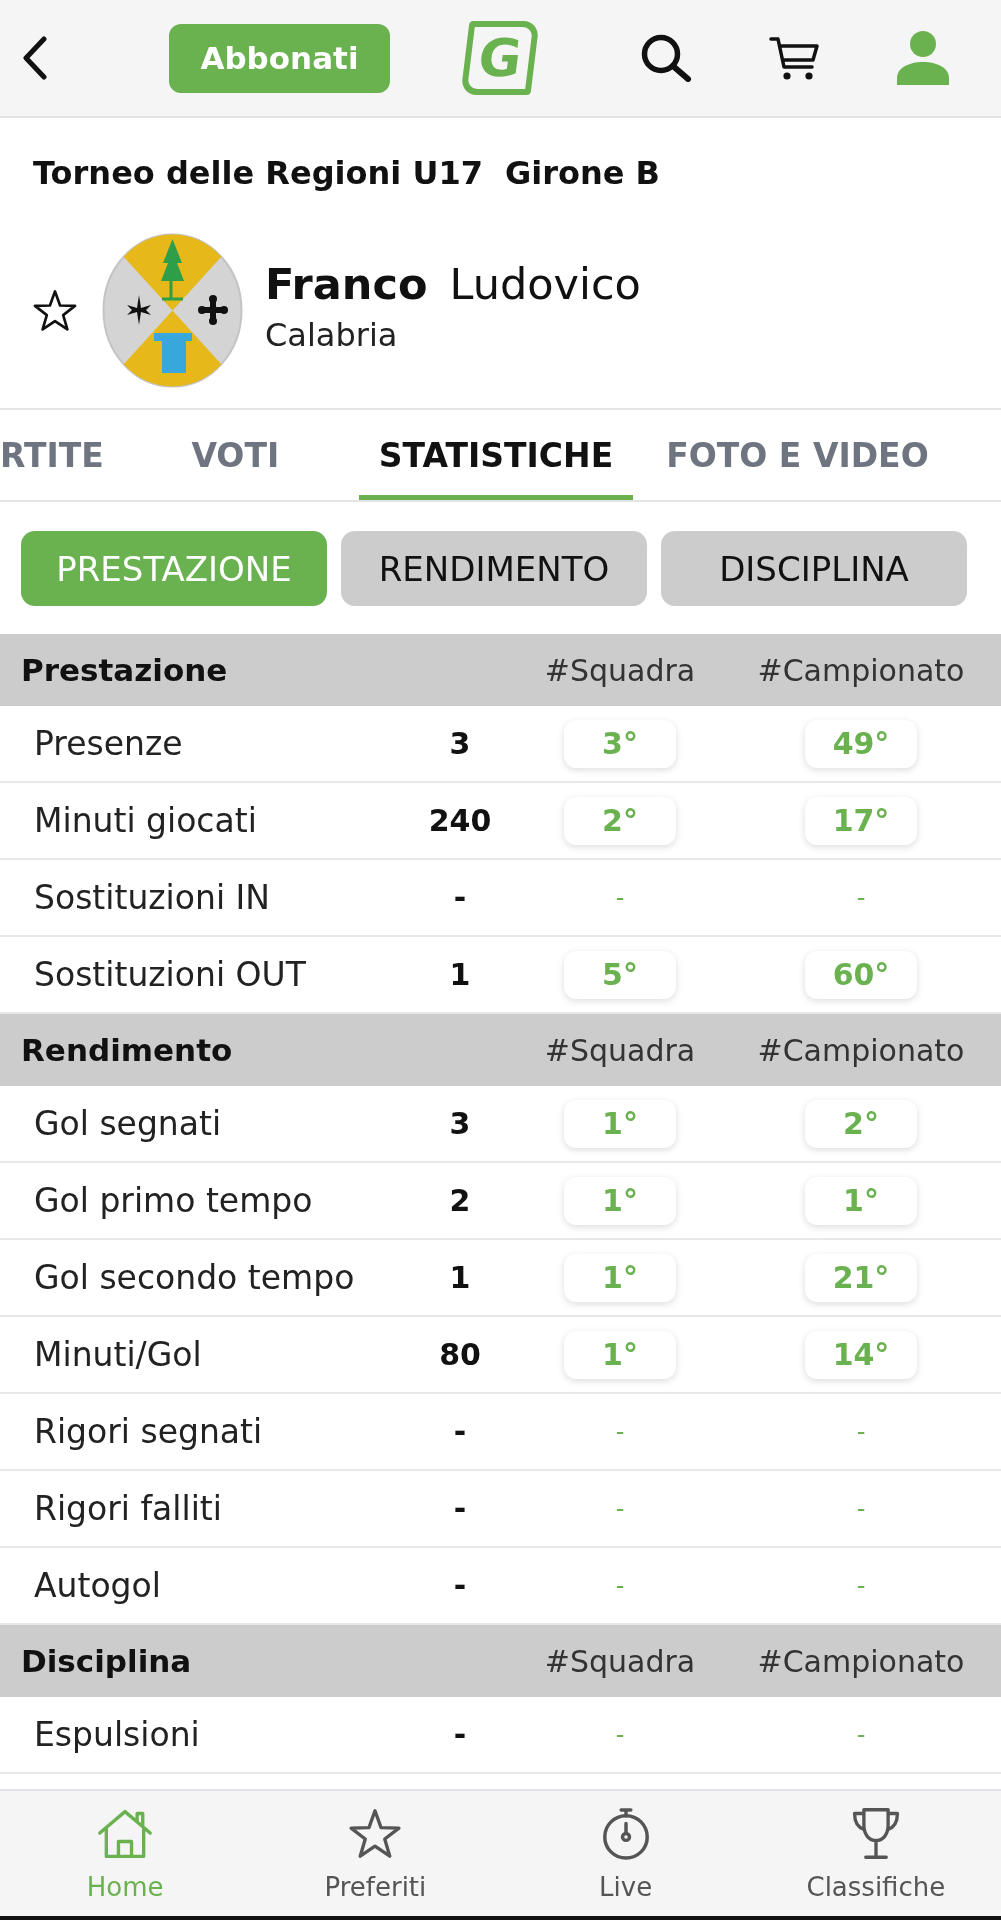 This screenshot has height=1920, width=1001. Describe the element at coordinates (127, 1050) in the screenshot. I see `section-title: Rendimento` at that location.